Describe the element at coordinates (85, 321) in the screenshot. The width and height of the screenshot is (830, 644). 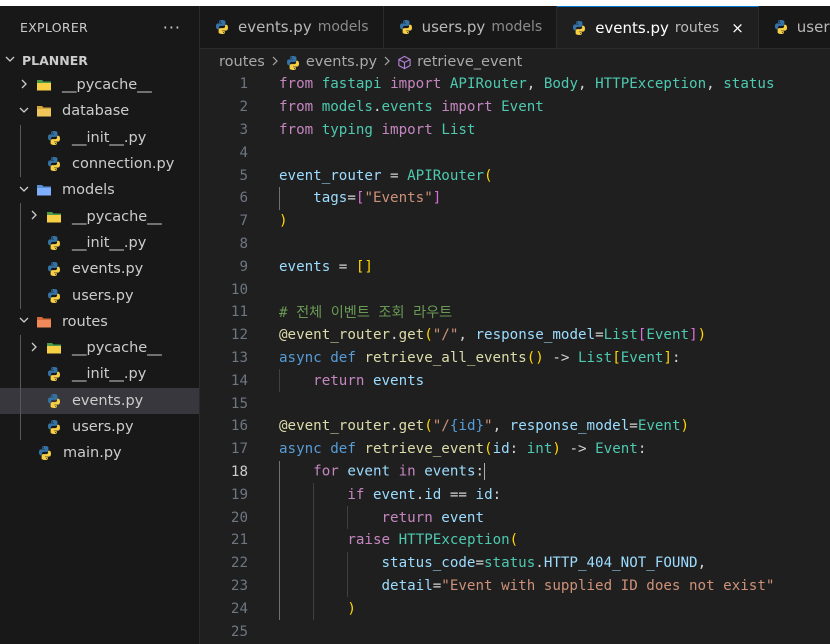
I see `tree-item-label: routes` at that location.